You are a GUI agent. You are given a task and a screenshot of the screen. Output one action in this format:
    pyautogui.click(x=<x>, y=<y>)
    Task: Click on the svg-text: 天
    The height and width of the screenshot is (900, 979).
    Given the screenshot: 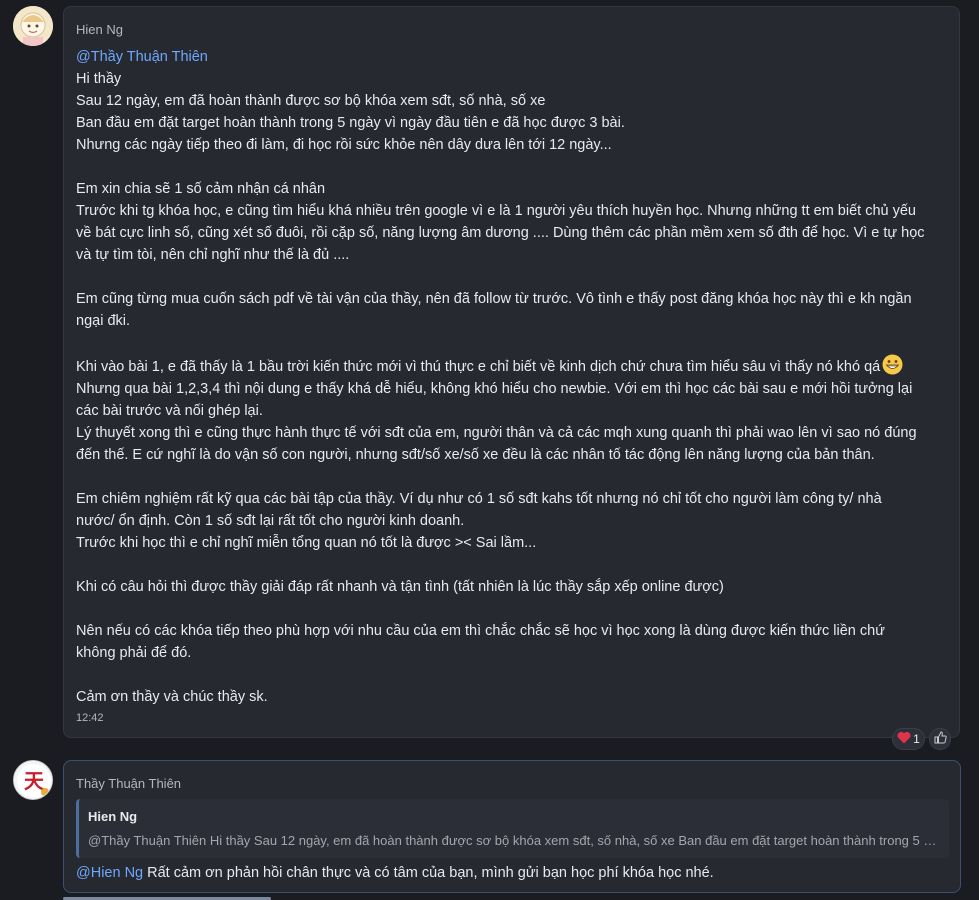 What is the action you would take?
    pyautogui.click(x=34, y=781)
    